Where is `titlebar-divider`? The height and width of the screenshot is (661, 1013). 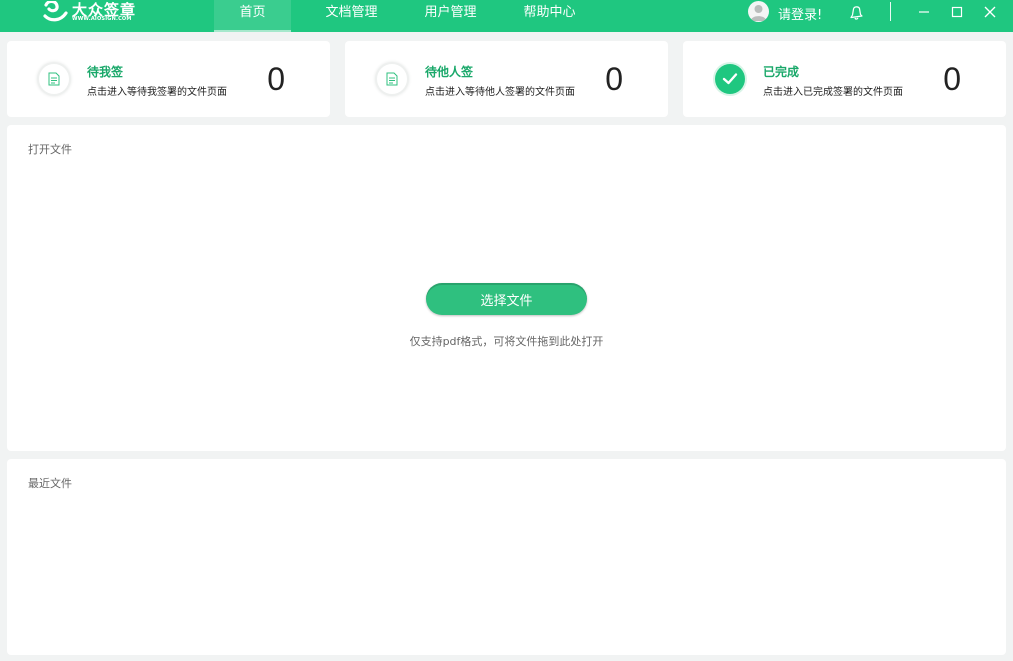
titlebar-divider is located at coordinates (890, 11).